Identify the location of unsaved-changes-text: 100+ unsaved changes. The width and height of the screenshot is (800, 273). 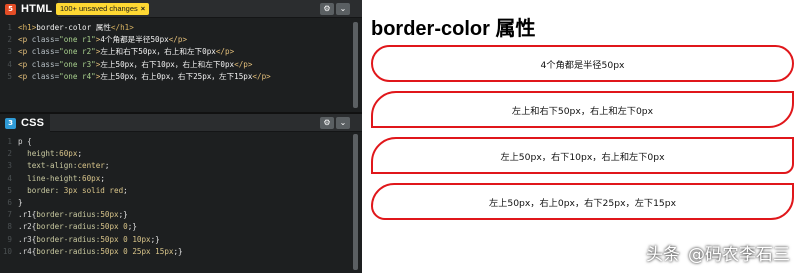
(99, 8).